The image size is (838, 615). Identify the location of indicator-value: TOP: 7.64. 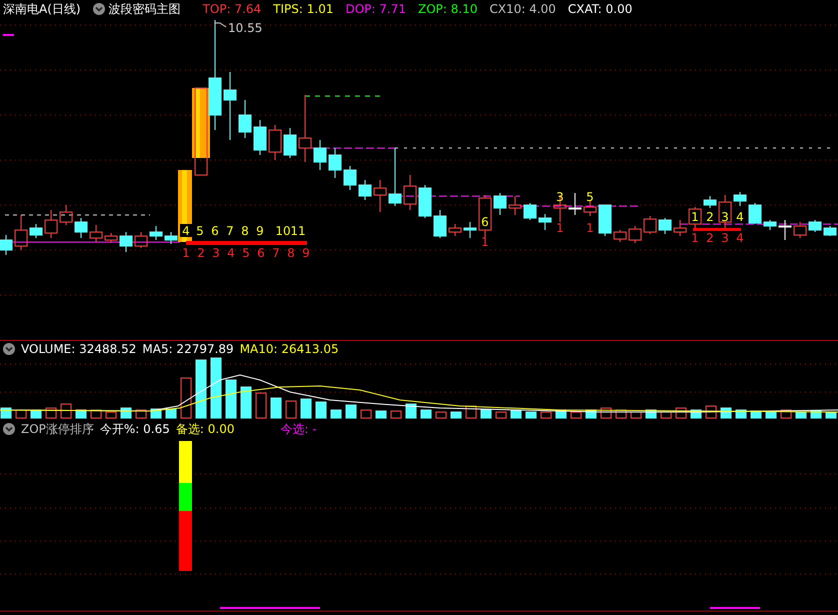
(232, 9).